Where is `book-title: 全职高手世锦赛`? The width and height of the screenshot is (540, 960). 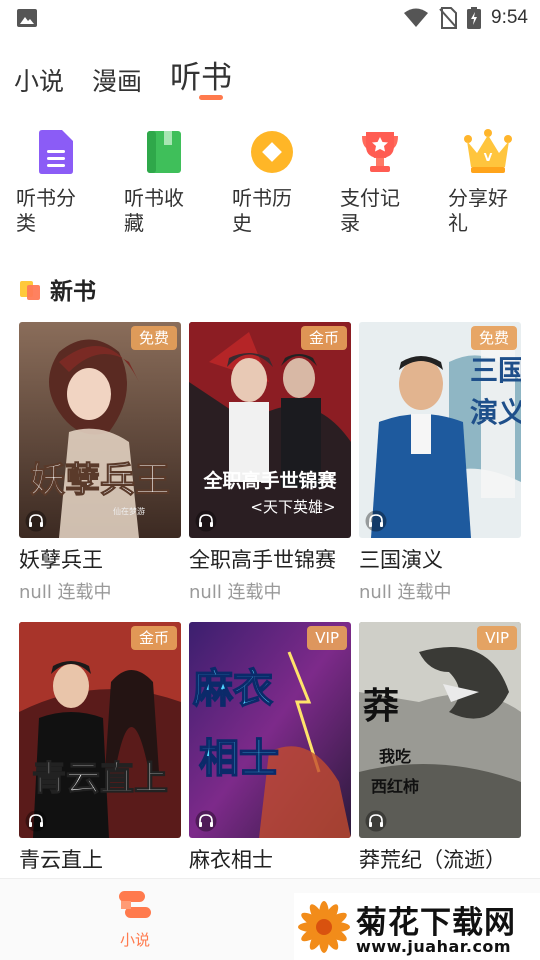
book-title: 全职高手世锦赛 is located at coordinates (262, 560).